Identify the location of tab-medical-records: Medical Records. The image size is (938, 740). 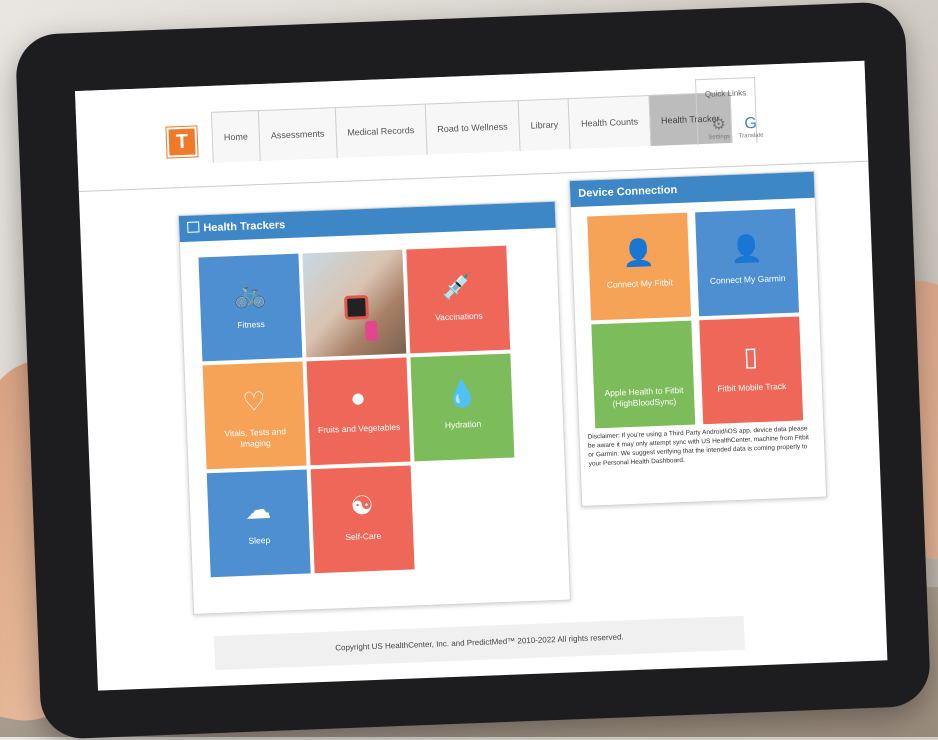
(381, 131).